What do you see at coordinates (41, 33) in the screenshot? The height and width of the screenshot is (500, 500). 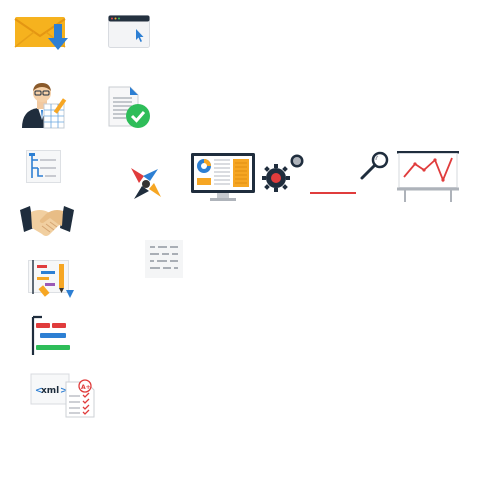 I see `email-download-icon` at bounding box center [41, 33].